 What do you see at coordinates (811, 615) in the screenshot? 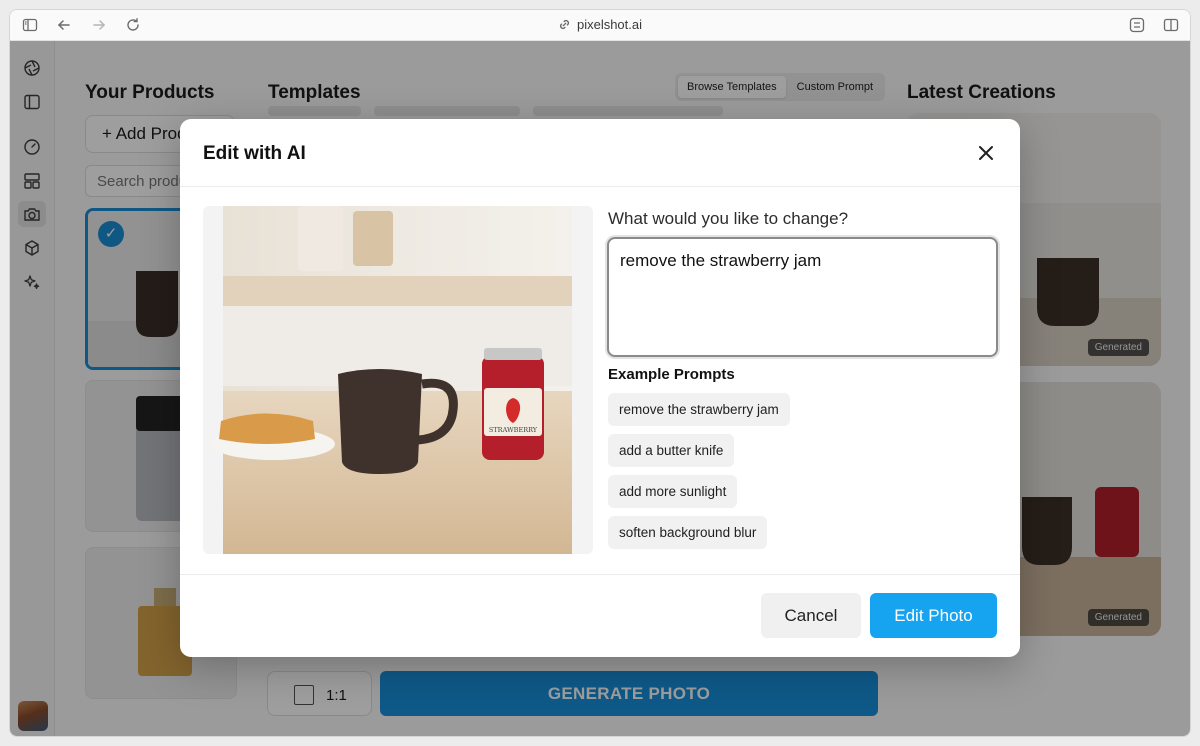
I see `cancel-button: Cancel` at bounding box center [811, 615].